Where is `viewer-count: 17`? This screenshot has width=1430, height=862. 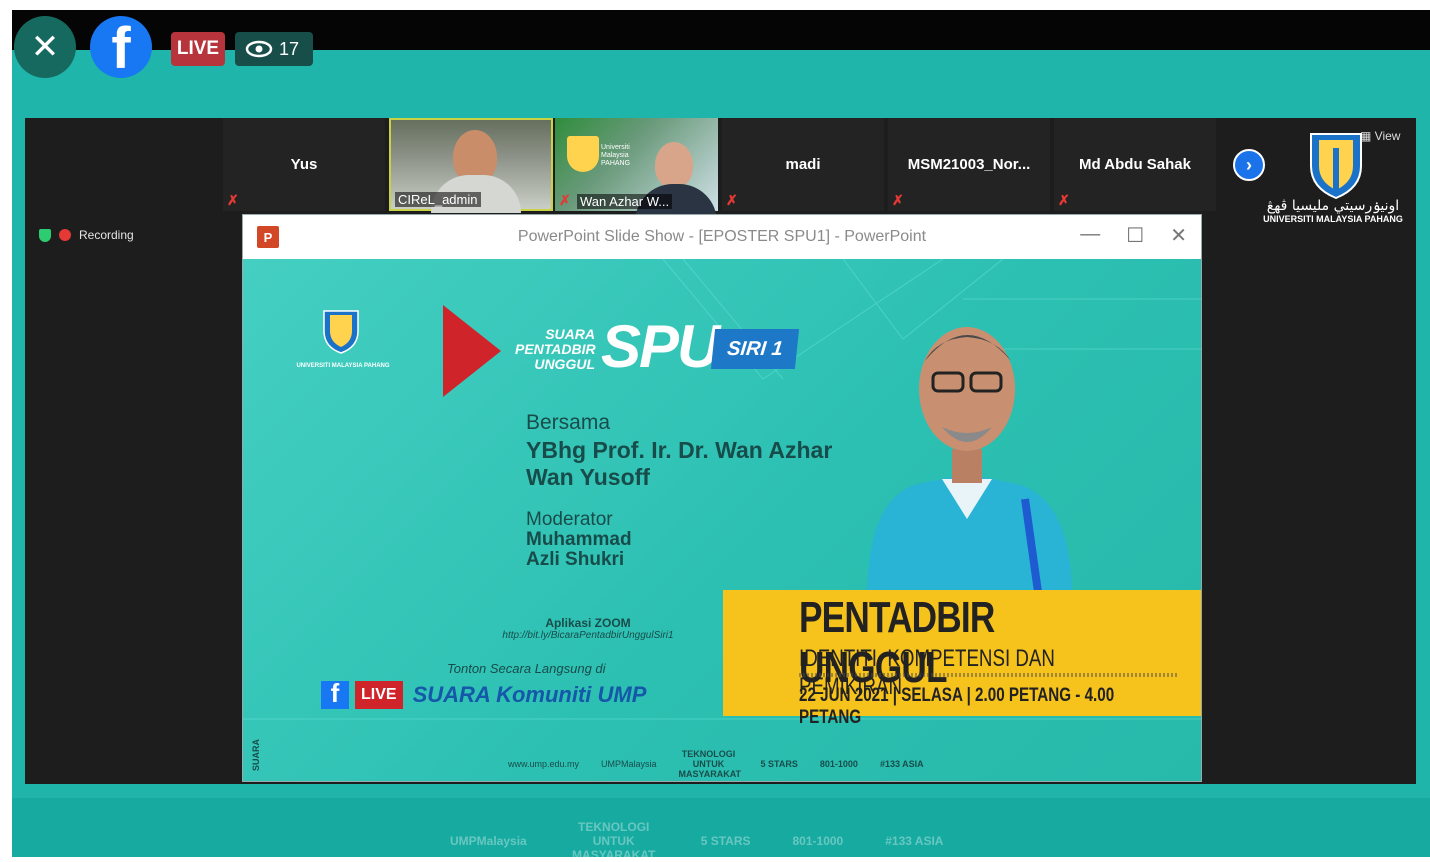 viewer-count: 17 is located at coordinates (274, 49).